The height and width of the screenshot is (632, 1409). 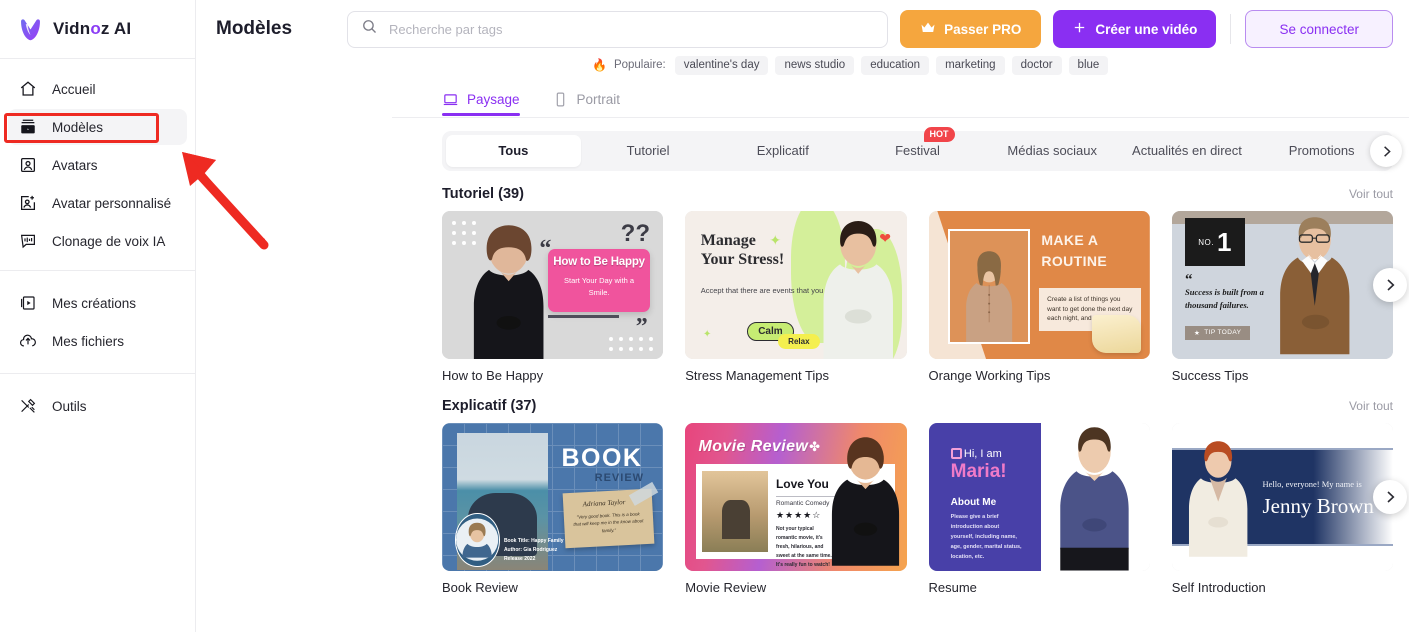 What do you see at coordinates (97, 89) in the screenshot?
I see `sidebar-item-accueil: Accueil` at bounding box center [97, 89].